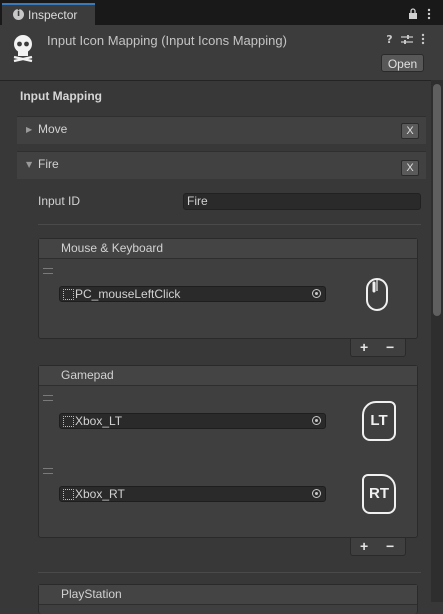 The image size is (443, 614). I want to click on object-value: Xbox_RT, so click(100, 494).